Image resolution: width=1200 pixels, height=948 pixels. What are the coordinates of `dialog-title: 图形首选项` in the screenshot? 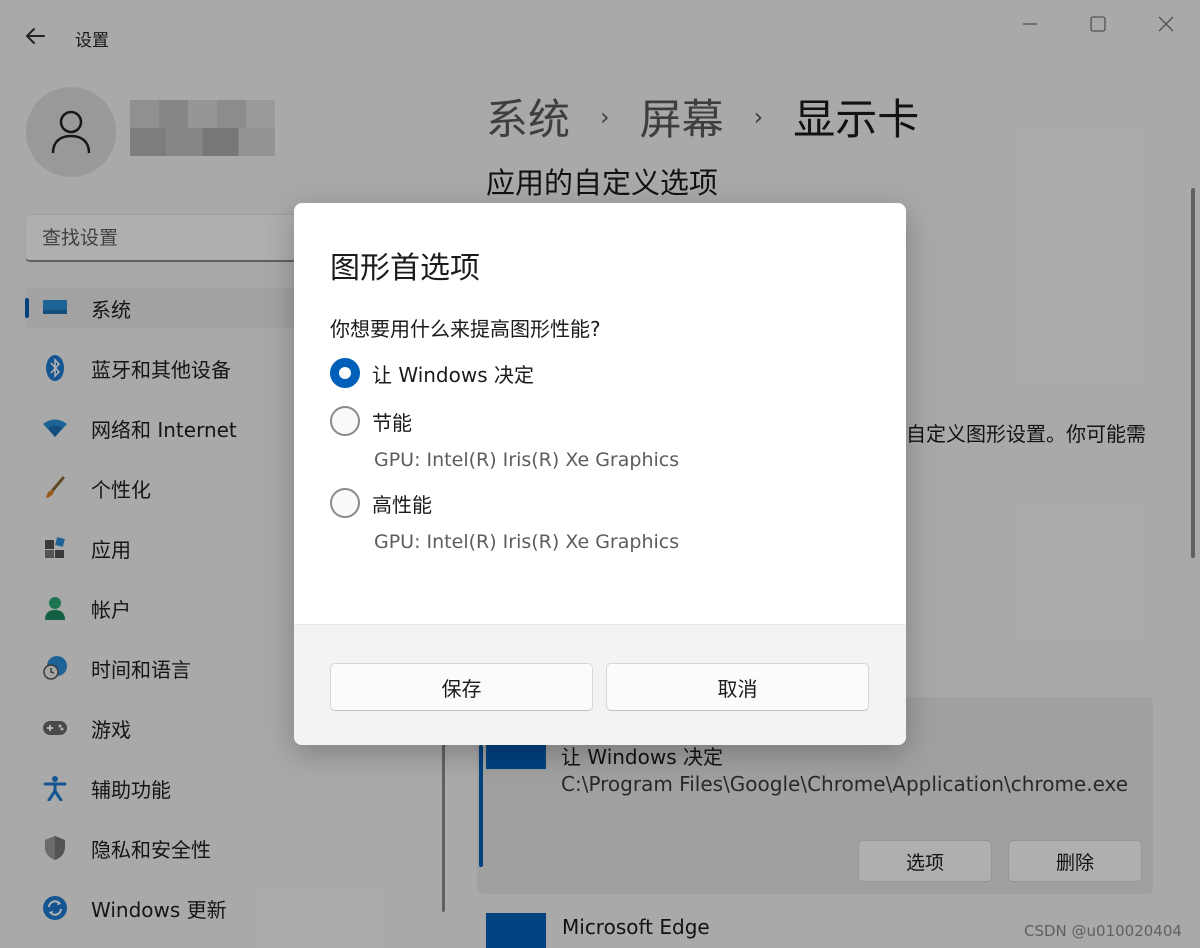 It's located at (405, 268).